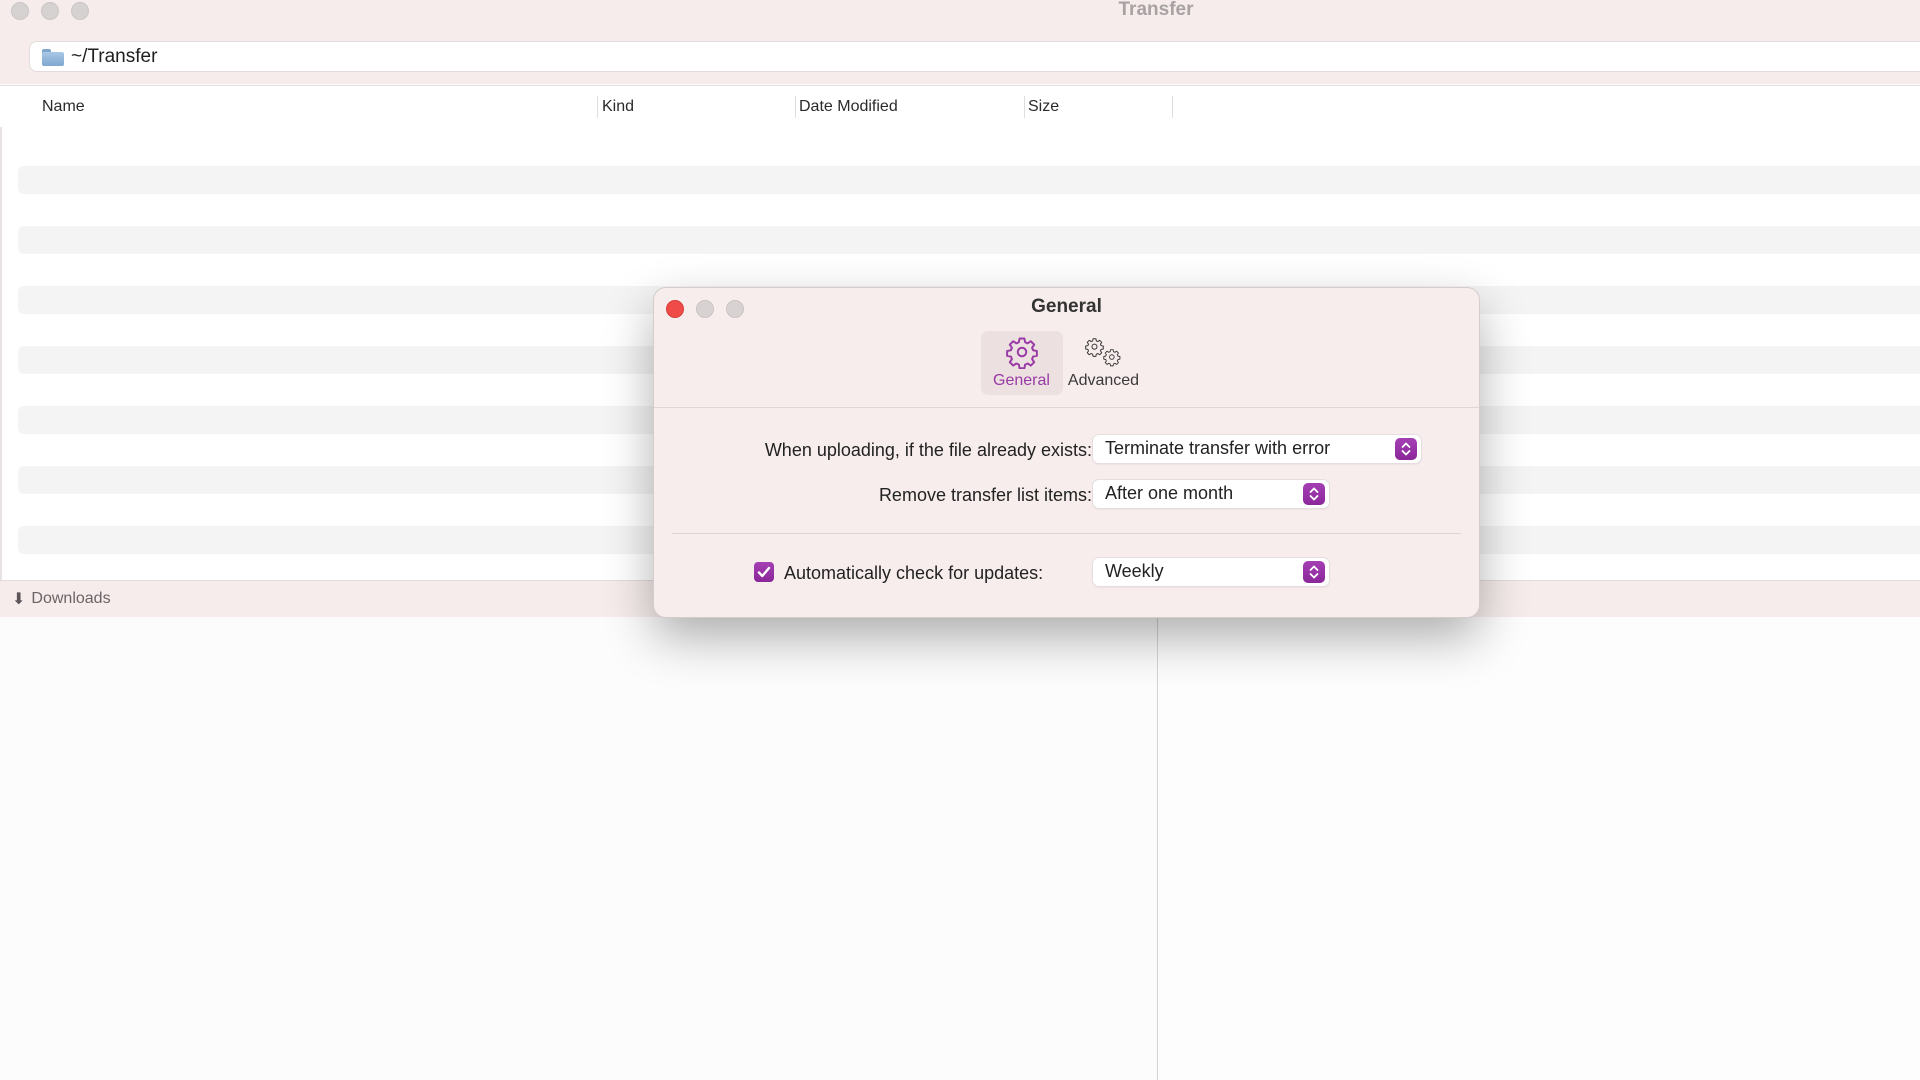  What do you see at coordinates (63, 106) in the screenshot?
I see `column-header-name: Name` at bounding box center [63, 106].